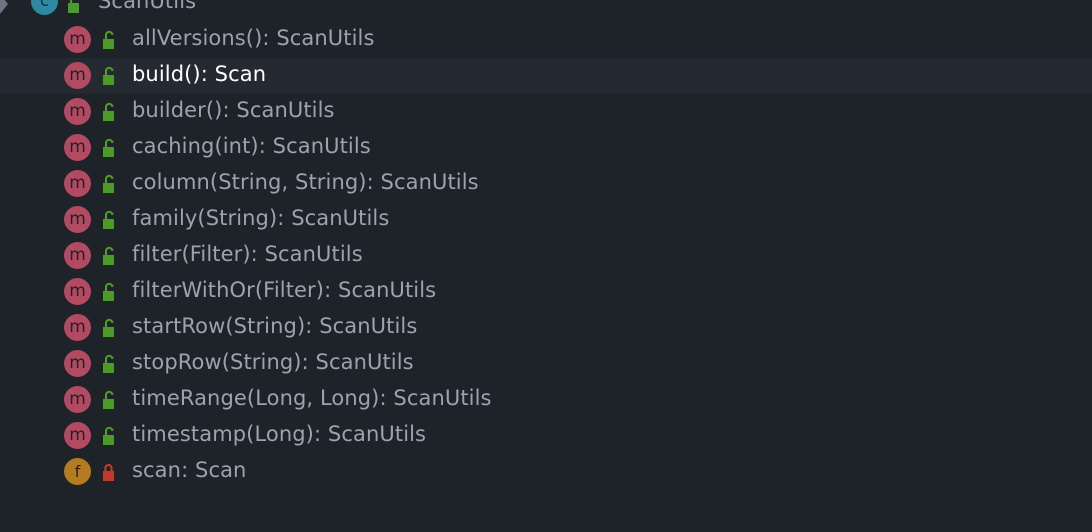 This screenshot has height=532, width=1092. I want to click on member-label: timeRange(Long, Long): ScanUtils, so click(312, 398).